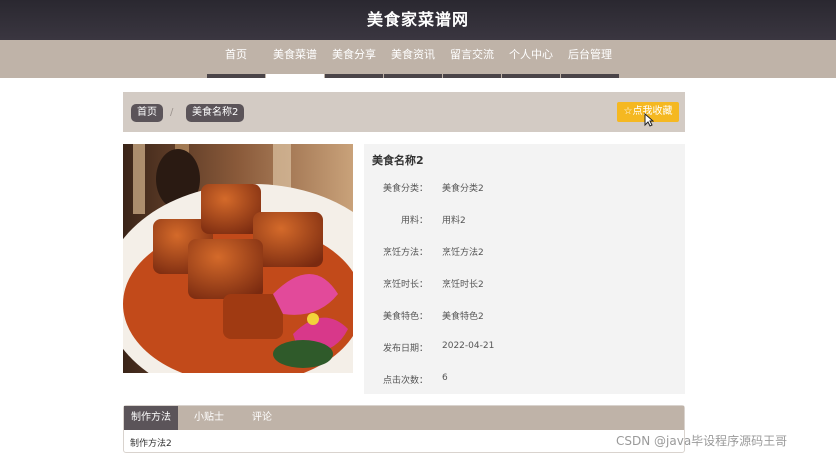  Describe the element at coordinates (151, 444) in the screenshot. I see `tab-content: 制作方法2` at that location.